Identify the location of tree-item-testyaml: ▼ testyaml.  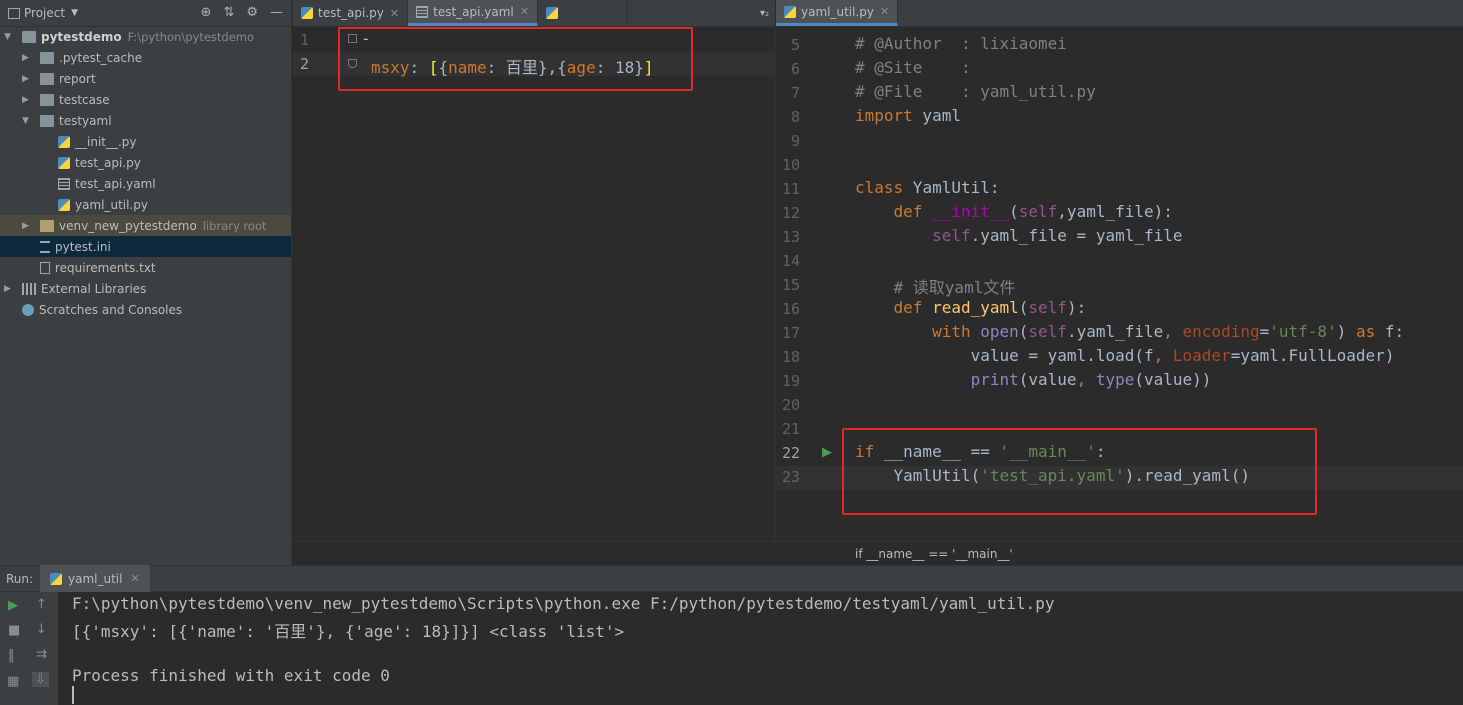
(145, 120).